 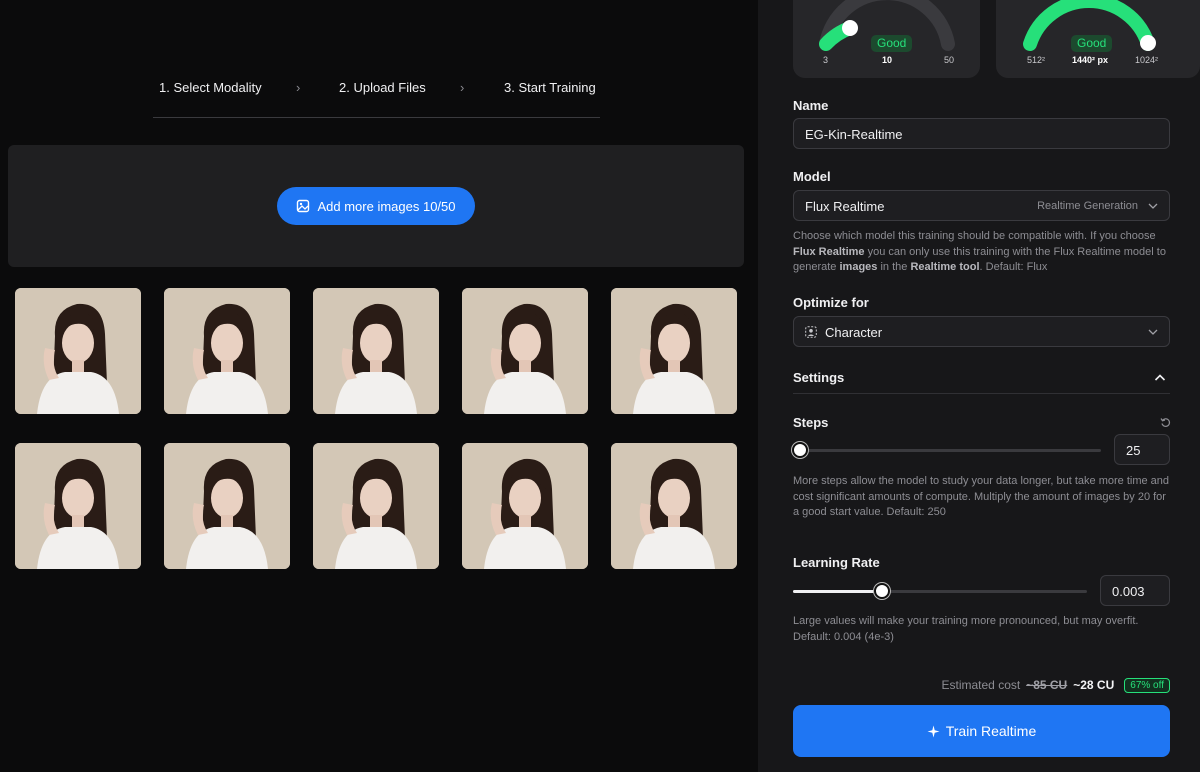 What do you see at coordinates (800, 450) in the screenshot?
I see `steps-slider-handle` at bounding box center [800, 450].